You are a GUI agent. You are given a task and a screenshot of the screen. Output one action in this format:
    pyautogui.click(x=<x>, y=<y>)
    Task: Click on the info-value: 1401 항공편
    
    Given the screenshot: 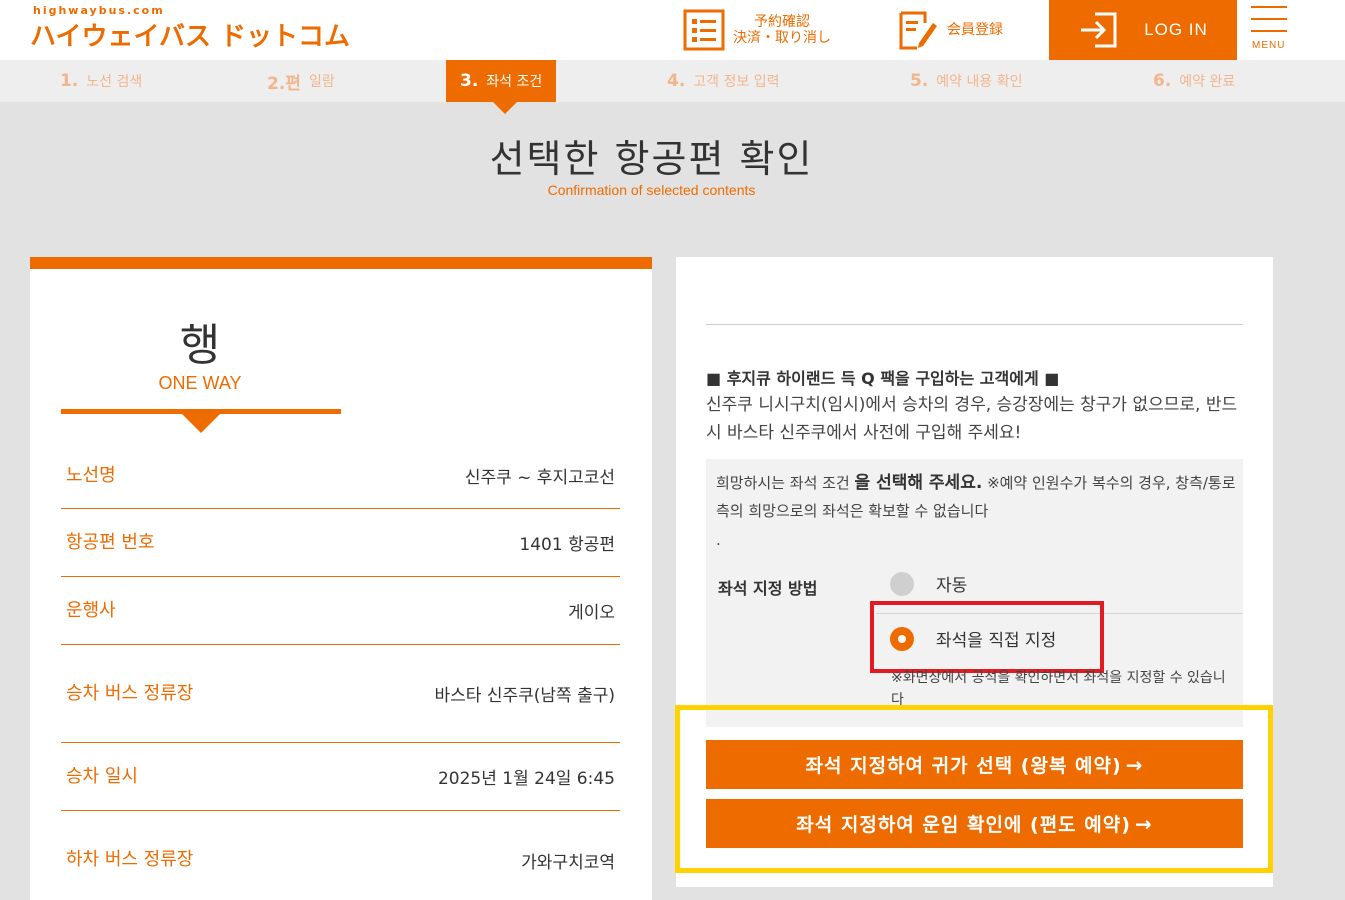 What is the action you would take?
    pyautogui.click(x=567, y=545)
    